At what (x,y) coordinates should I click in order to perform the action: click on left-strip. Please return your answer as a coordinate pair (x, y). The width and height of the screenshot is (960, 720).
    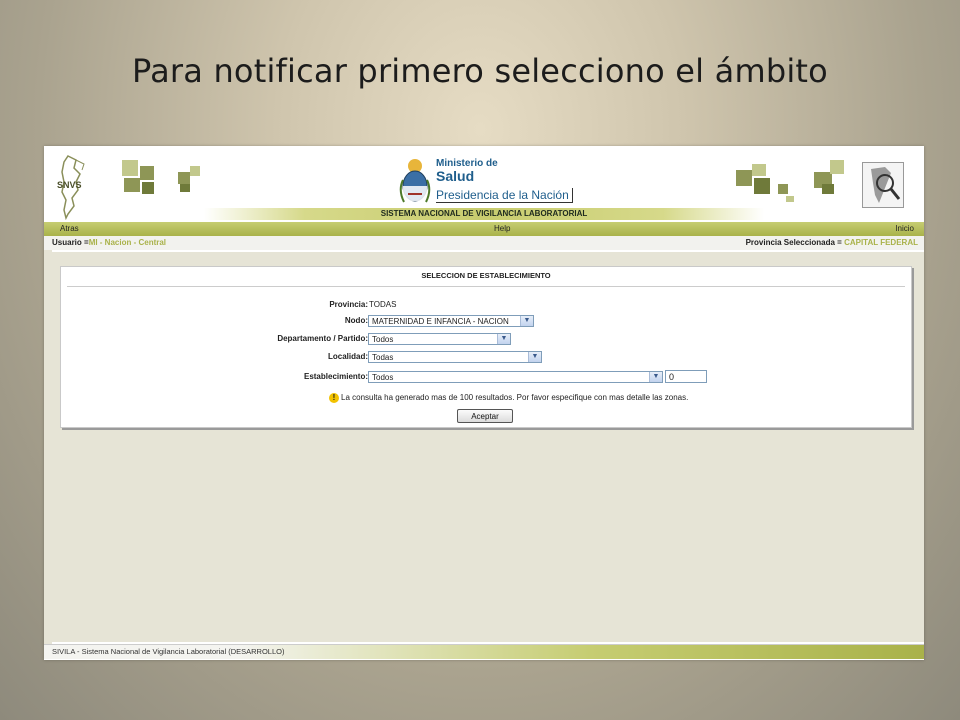
    Looking at the image, I should click on (48, 447).